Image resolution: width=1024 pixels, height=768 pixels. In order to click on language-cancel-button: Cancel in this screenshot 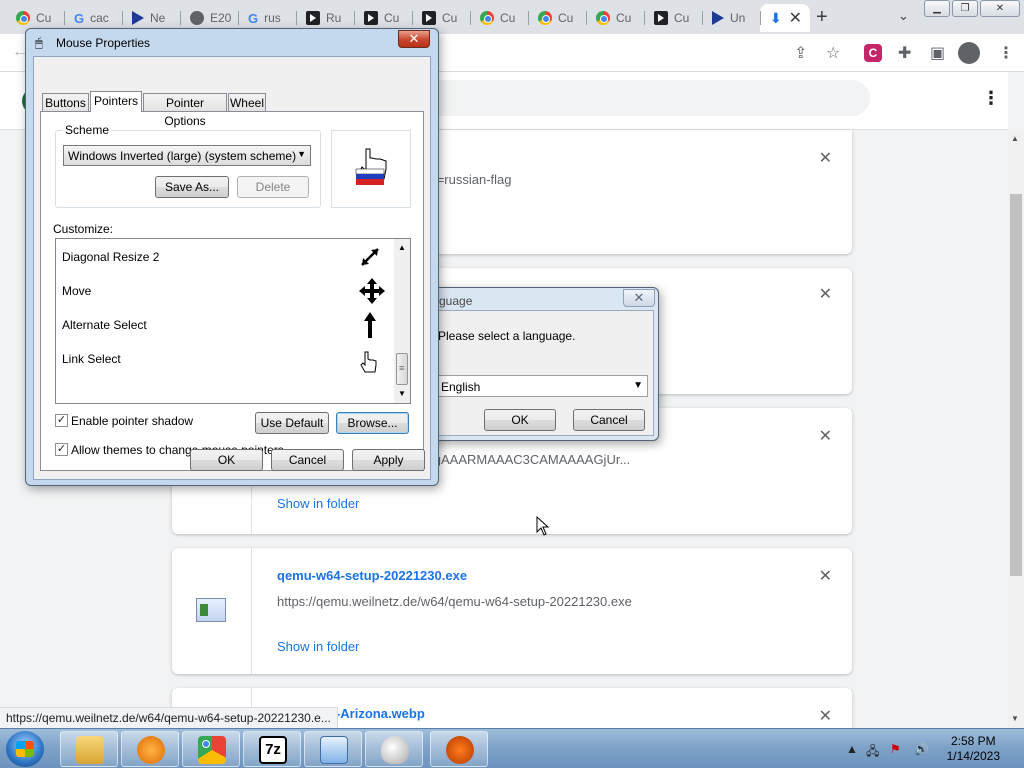, I will do `click(609, 420)`.